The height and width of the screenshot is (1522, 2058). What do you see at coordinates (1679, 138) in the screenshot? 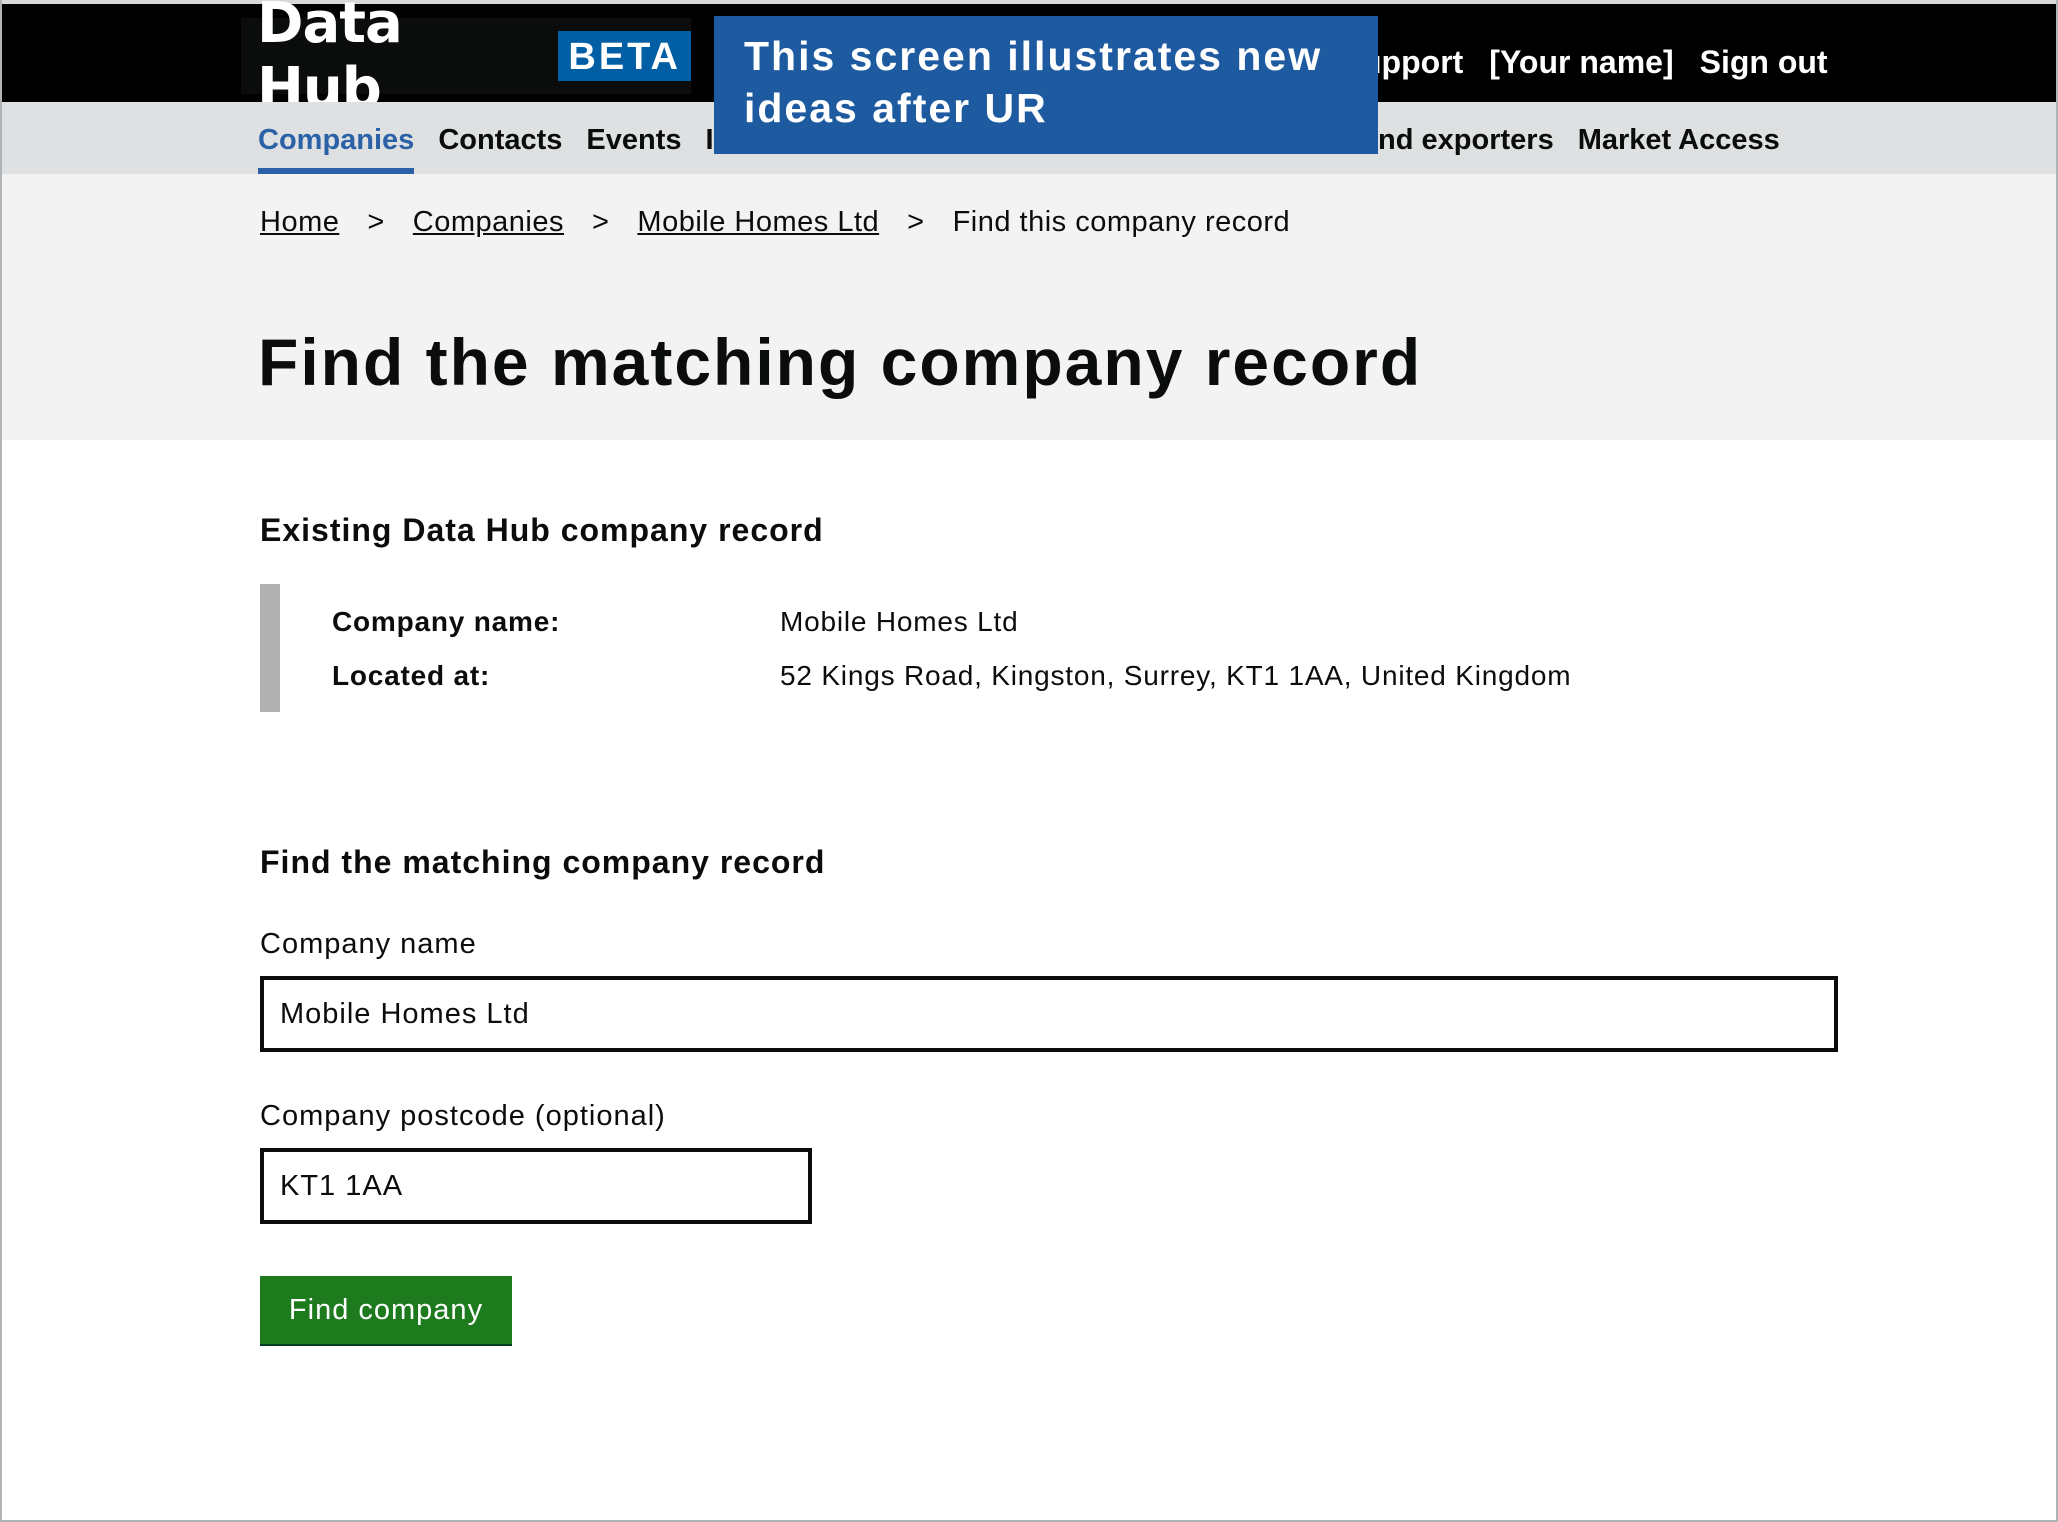
I see `nav-item-market-access: Market Access` at bounding box center [1679, 138].